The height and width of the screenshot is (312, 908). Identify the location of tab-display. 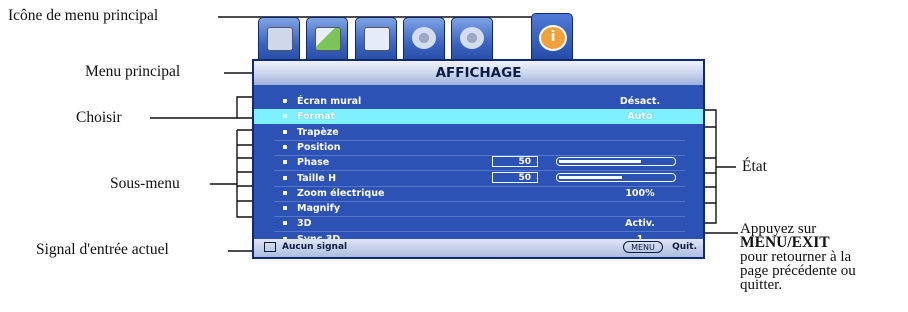
(279, 38).